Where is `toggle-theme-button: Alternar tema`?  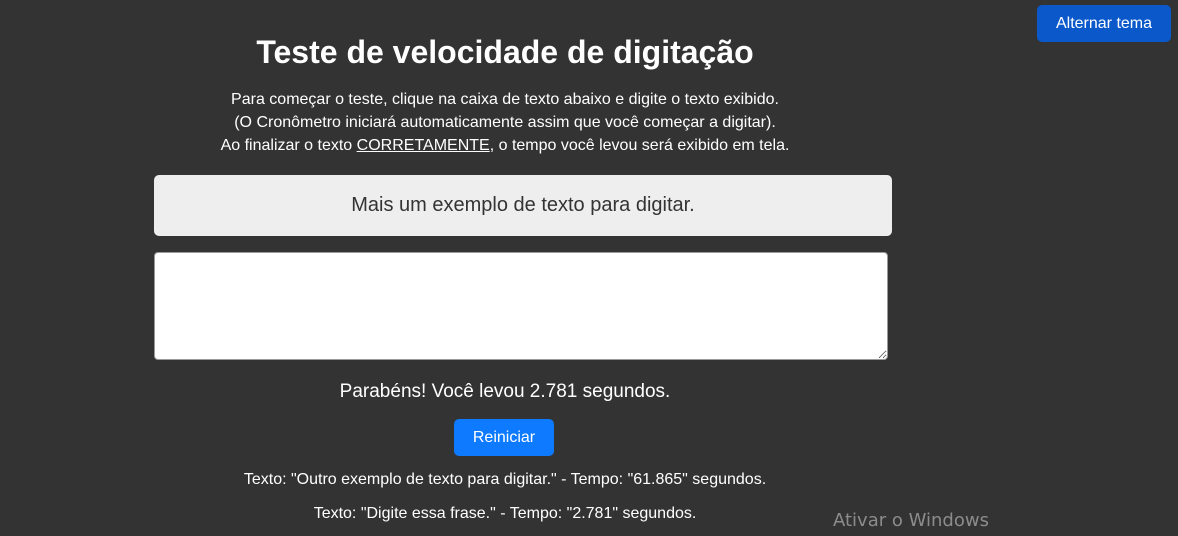 toggle-theme-button: Alternar tema is located at coordinates (1104, 23).